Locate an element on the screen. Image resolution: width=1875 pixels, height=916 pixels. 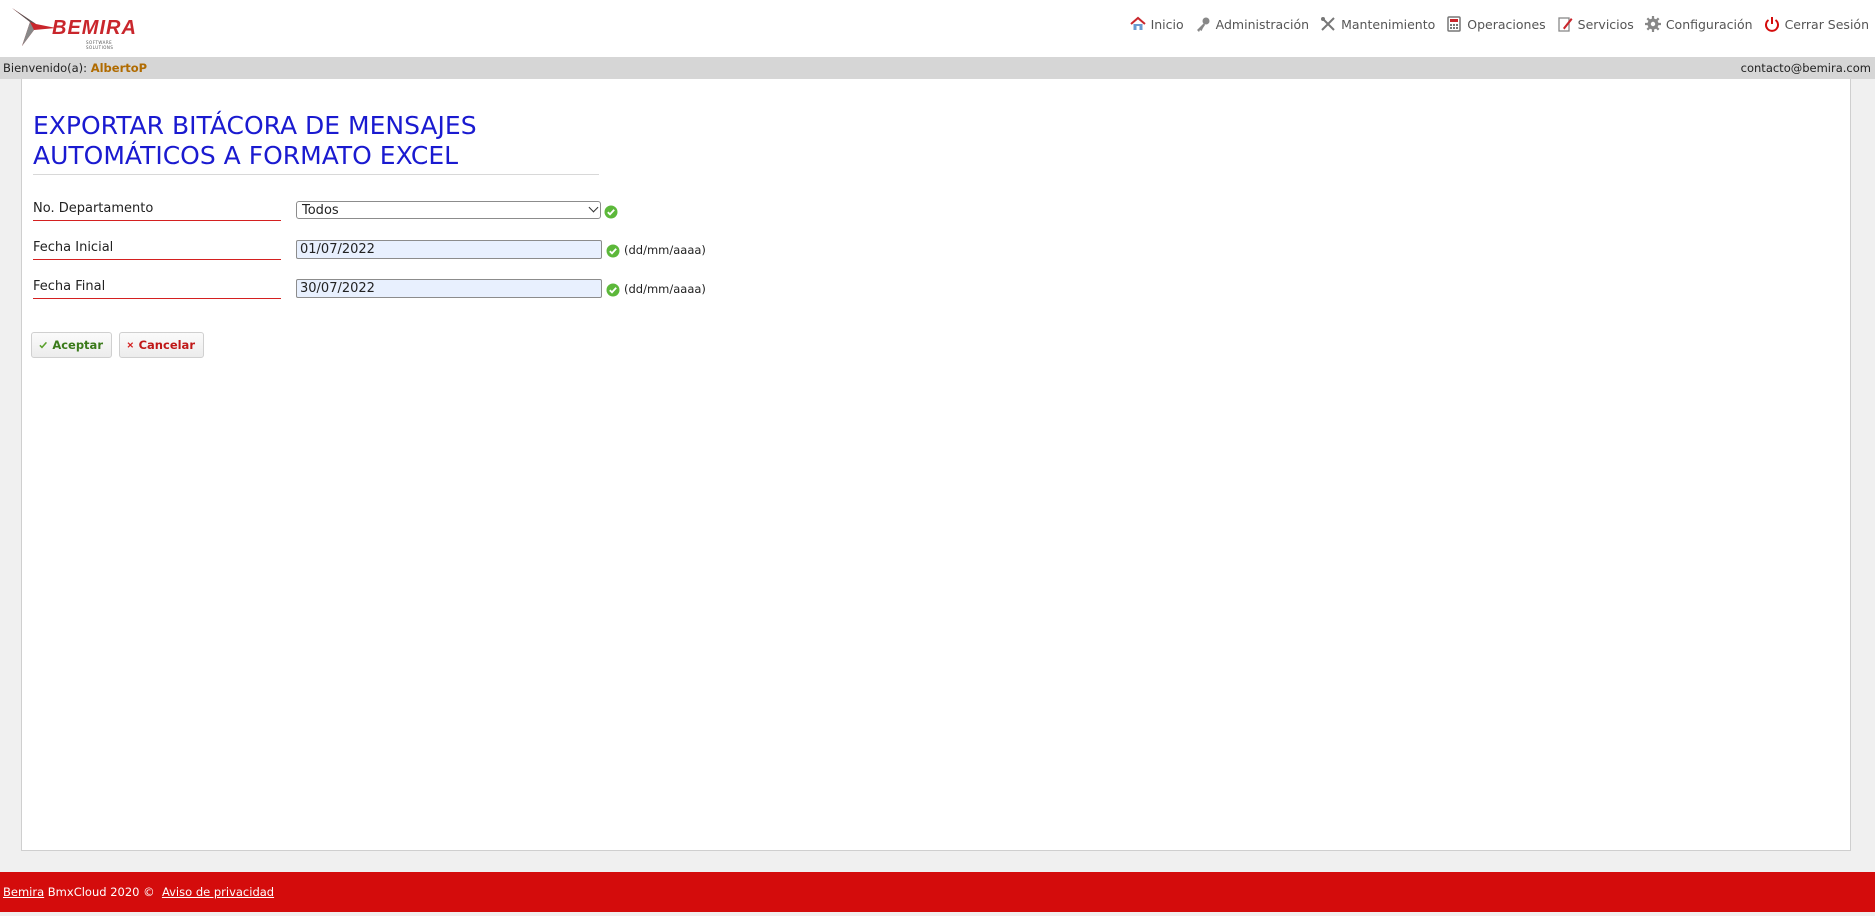
nav-mantenimiento: Mantenimiento is located at coordinates (1377, 24).